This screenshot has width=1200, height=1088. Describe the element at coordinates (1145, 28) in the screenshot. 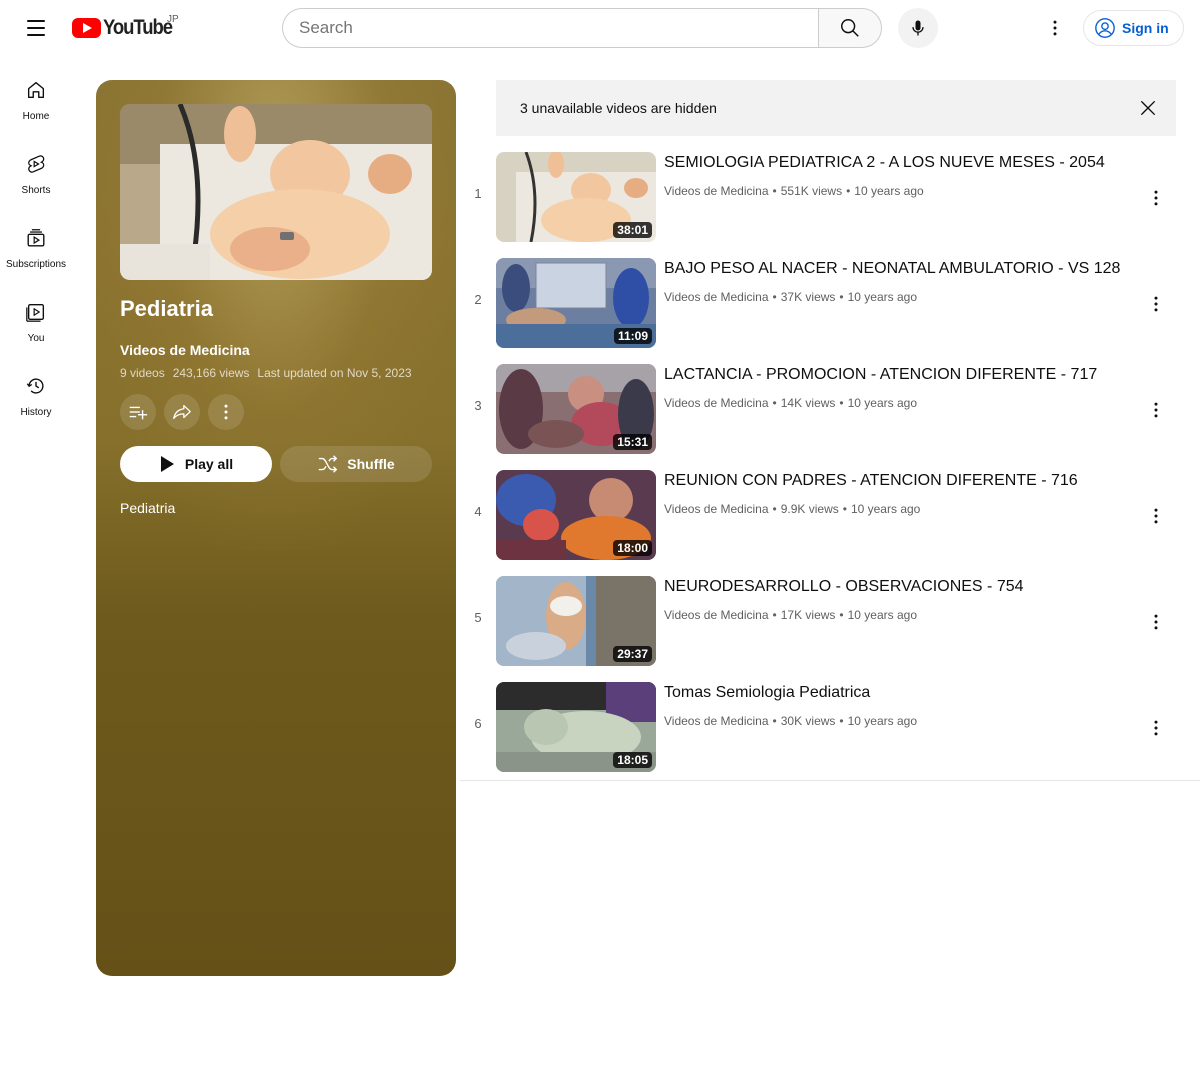

I see `sign-in-label: Sign in` at that location.